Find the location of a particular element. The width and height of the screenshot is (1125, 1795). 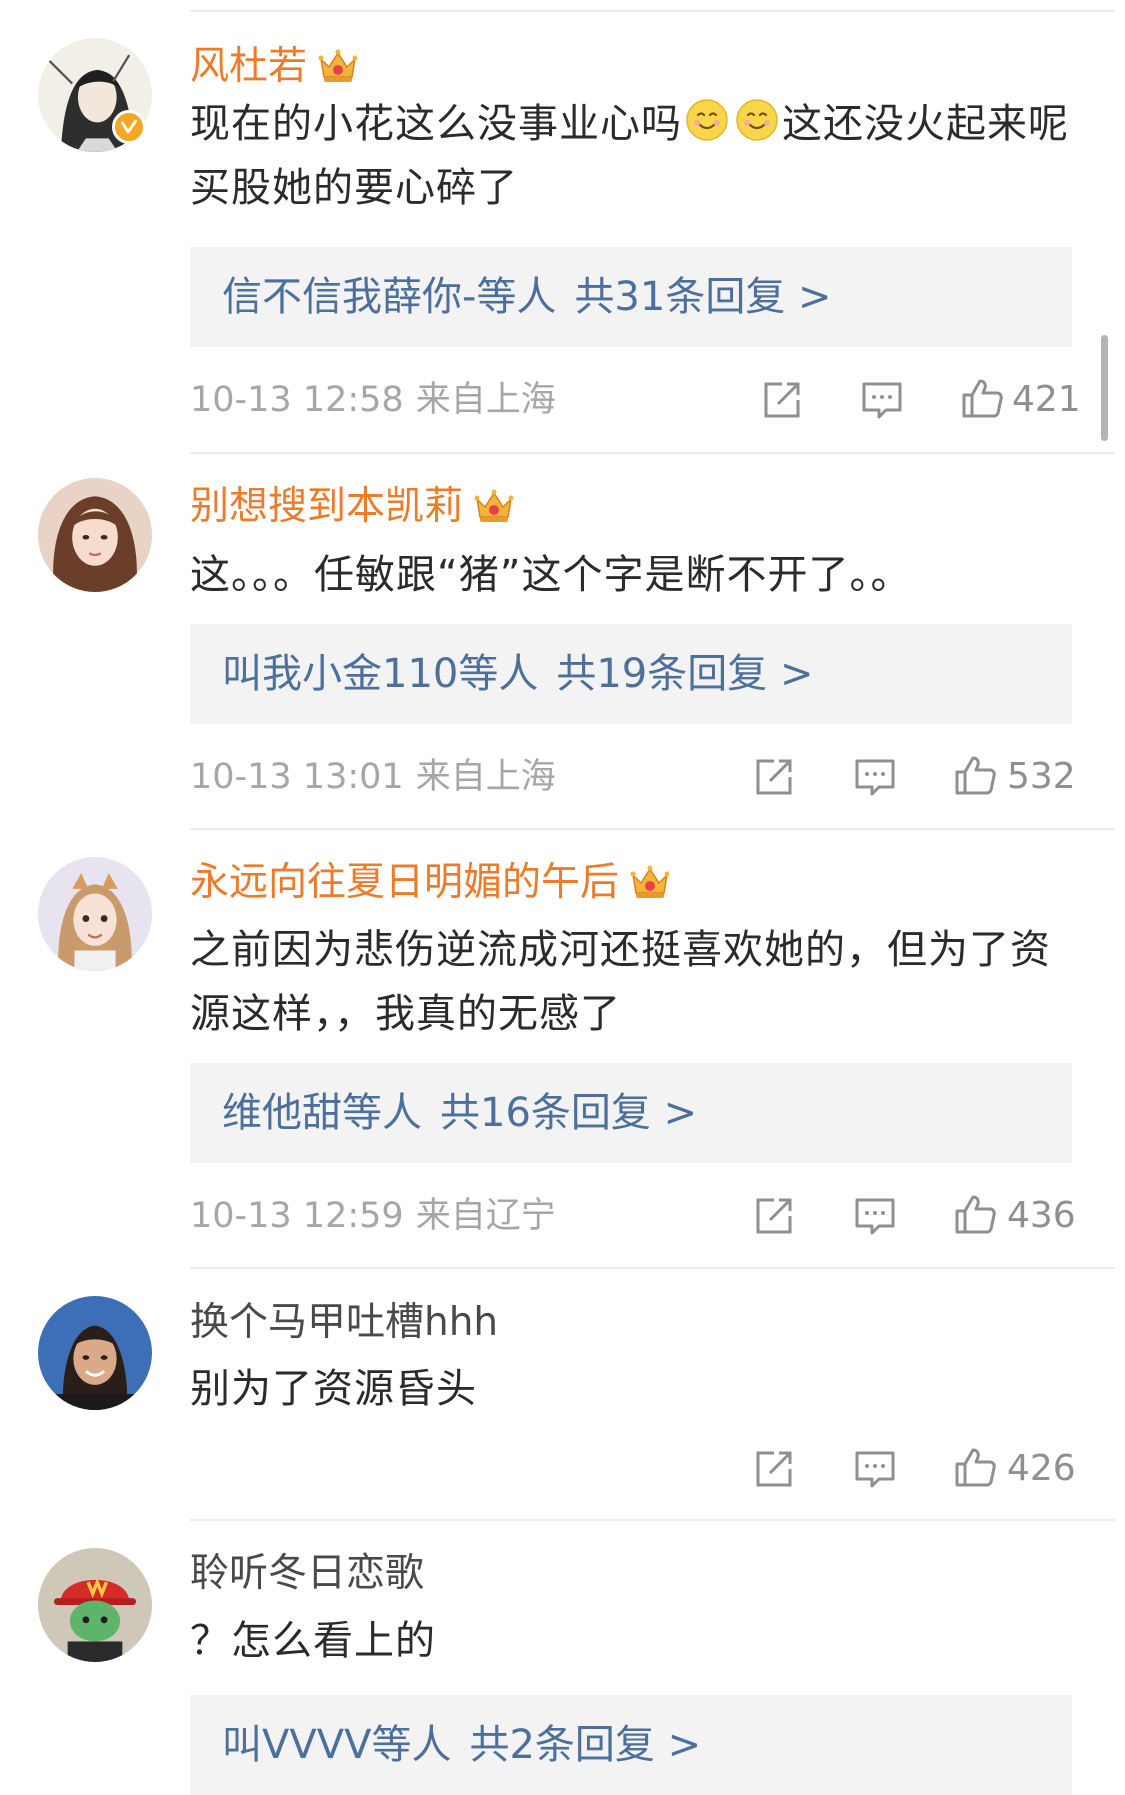

comment-meta: 10-13 12:59 来自辽宁 is located at coordinates (373, 1216).